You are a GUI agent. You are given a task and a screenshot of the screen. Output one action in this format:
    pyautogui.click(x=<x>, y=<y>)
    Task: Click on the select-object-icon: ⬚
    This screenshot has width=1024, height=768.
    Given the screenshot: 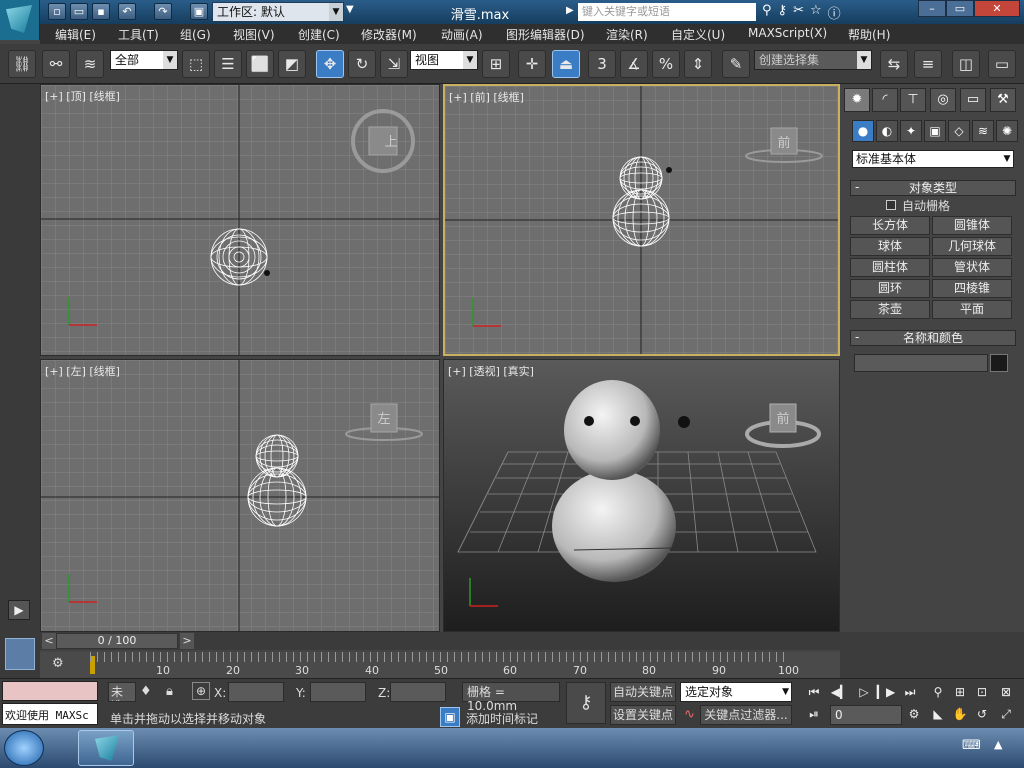 What is the action you would take?
    pyautogui.click(x=196, y=64)
    